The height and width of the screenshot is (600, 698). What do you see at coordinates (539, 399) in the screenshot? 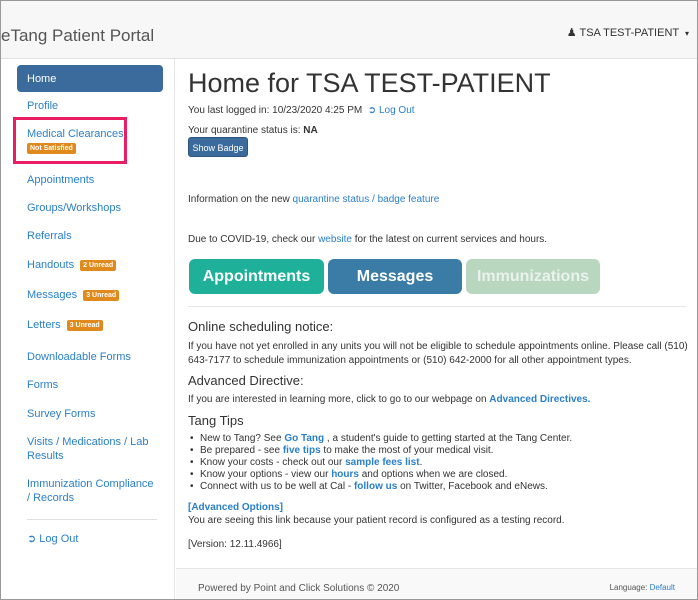
I see `advanced-directives-link: Advanced Directives.` at bounding box center [539, 399].